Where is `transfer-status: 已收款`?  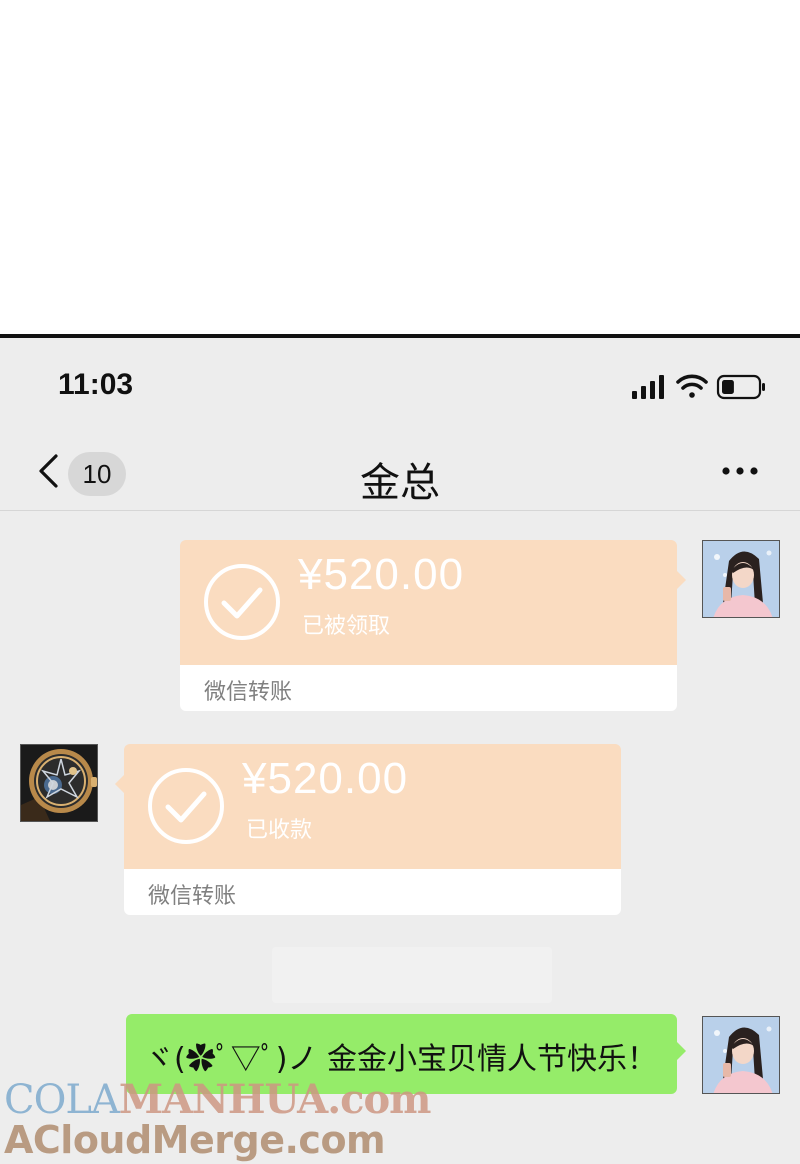
transfer-status: 已收款 is located at coordinates (279, 830).